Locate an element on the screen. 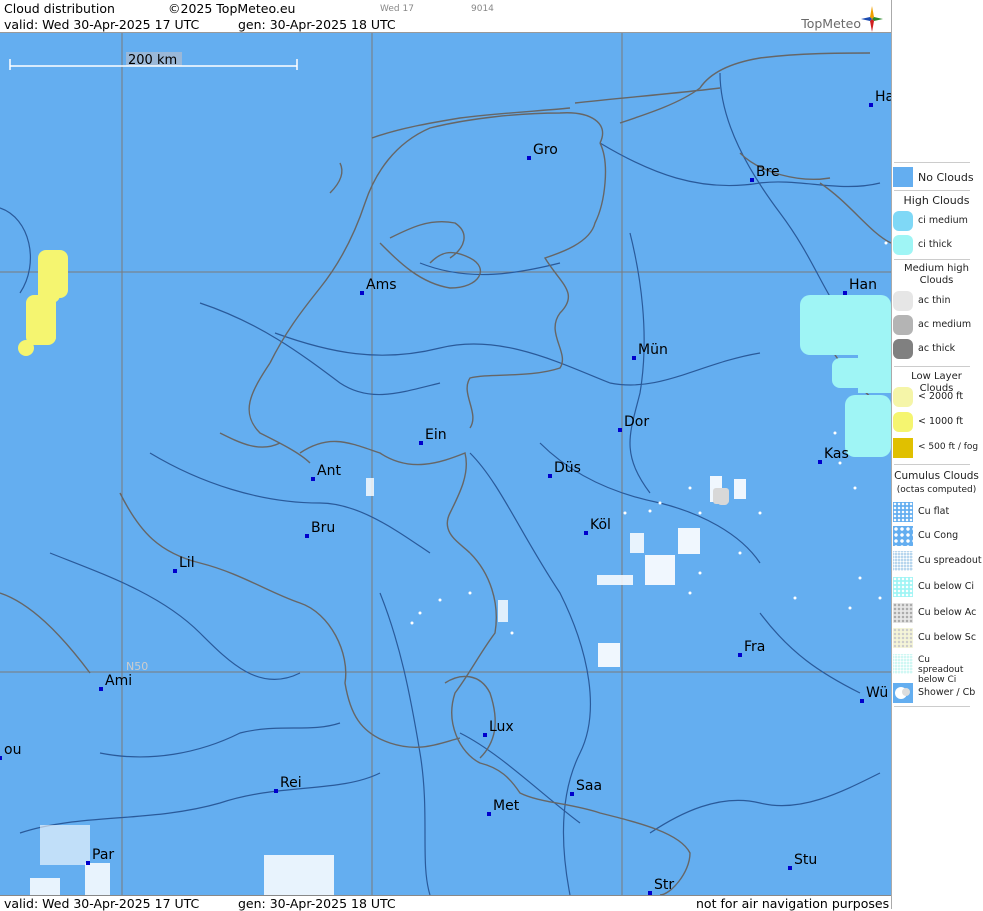  generated-time: gen: 30-Apr-2025 18 UTC is located at coordinates (317, 24).